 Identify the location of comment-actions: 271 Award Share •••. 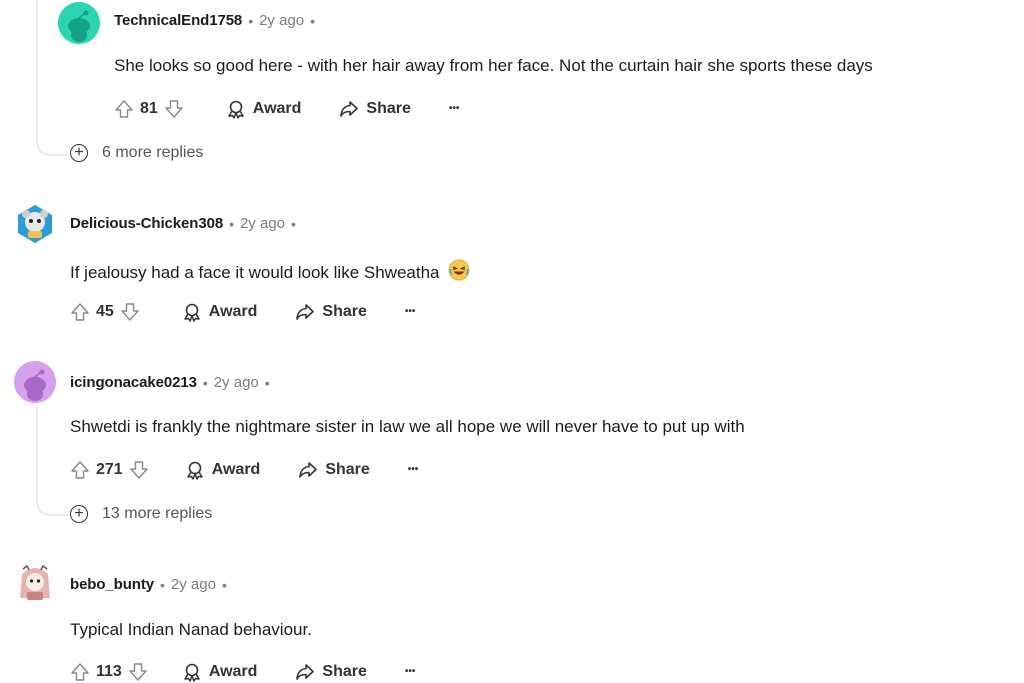
(244, 470).